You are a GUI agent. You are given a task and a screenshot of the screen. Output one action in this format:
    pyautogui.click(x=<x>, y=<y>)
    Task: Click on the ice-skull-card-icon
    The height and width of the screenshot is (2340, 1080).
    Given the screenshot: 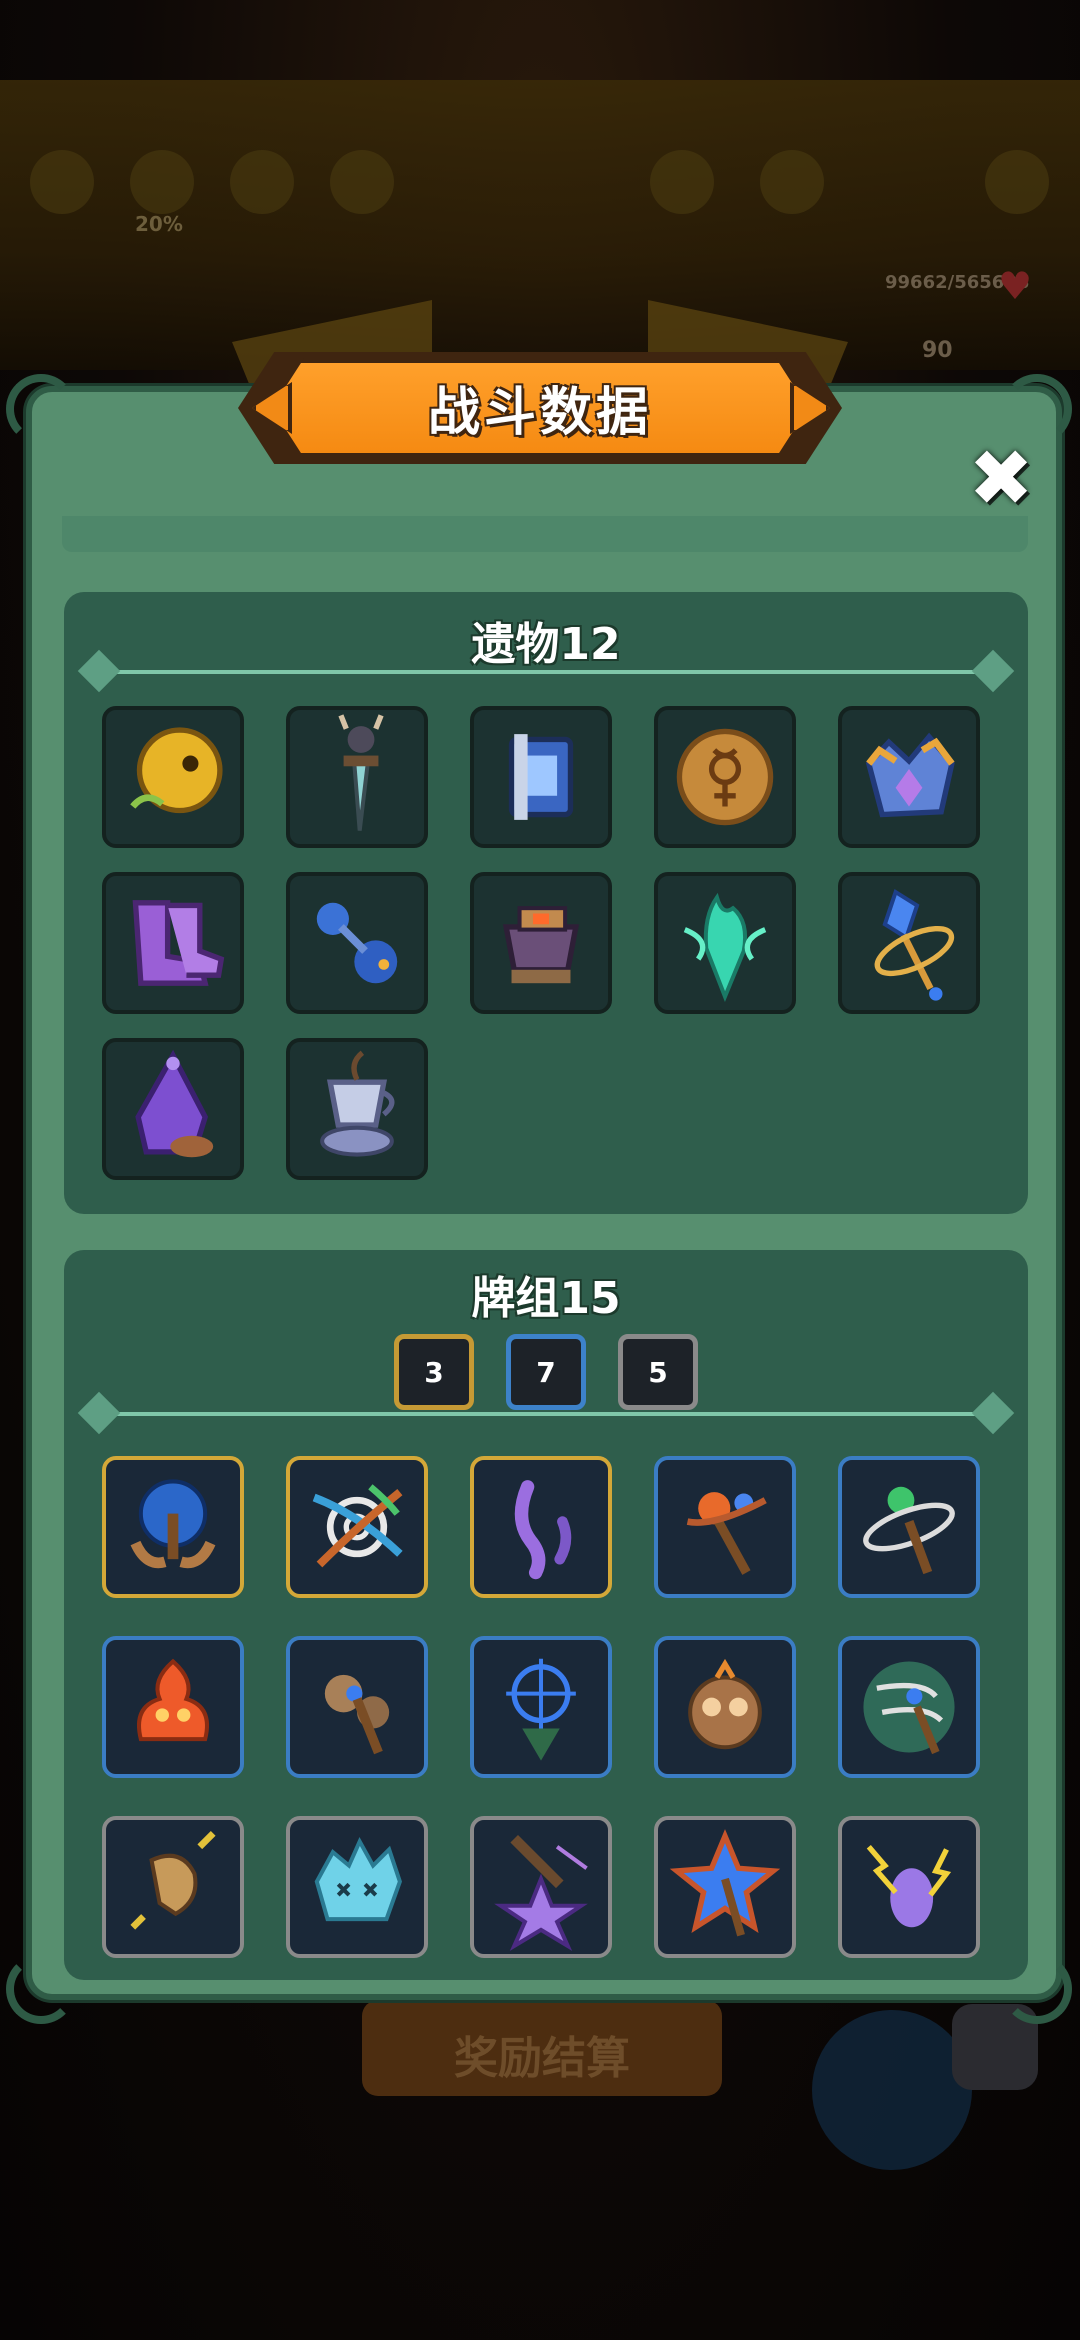 What is the action you would take?
    pyautogui.click(x=357, y=1887)
    